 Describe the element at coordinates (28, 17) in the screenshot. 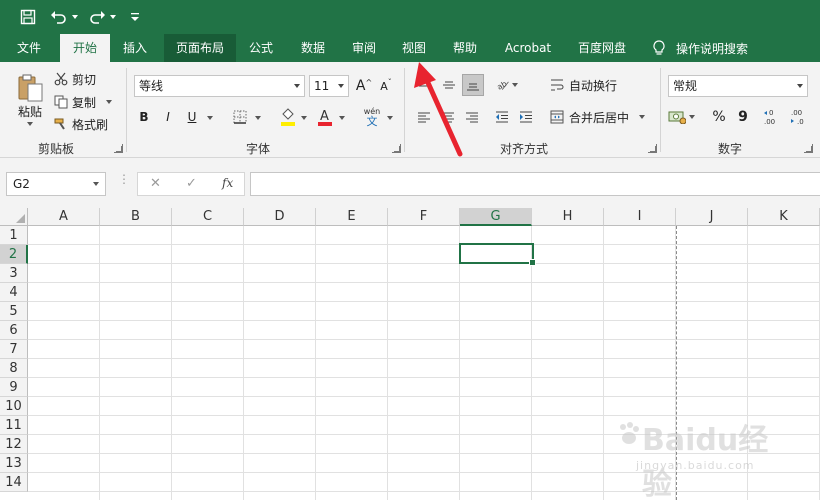

I see `save-icon` at that location.